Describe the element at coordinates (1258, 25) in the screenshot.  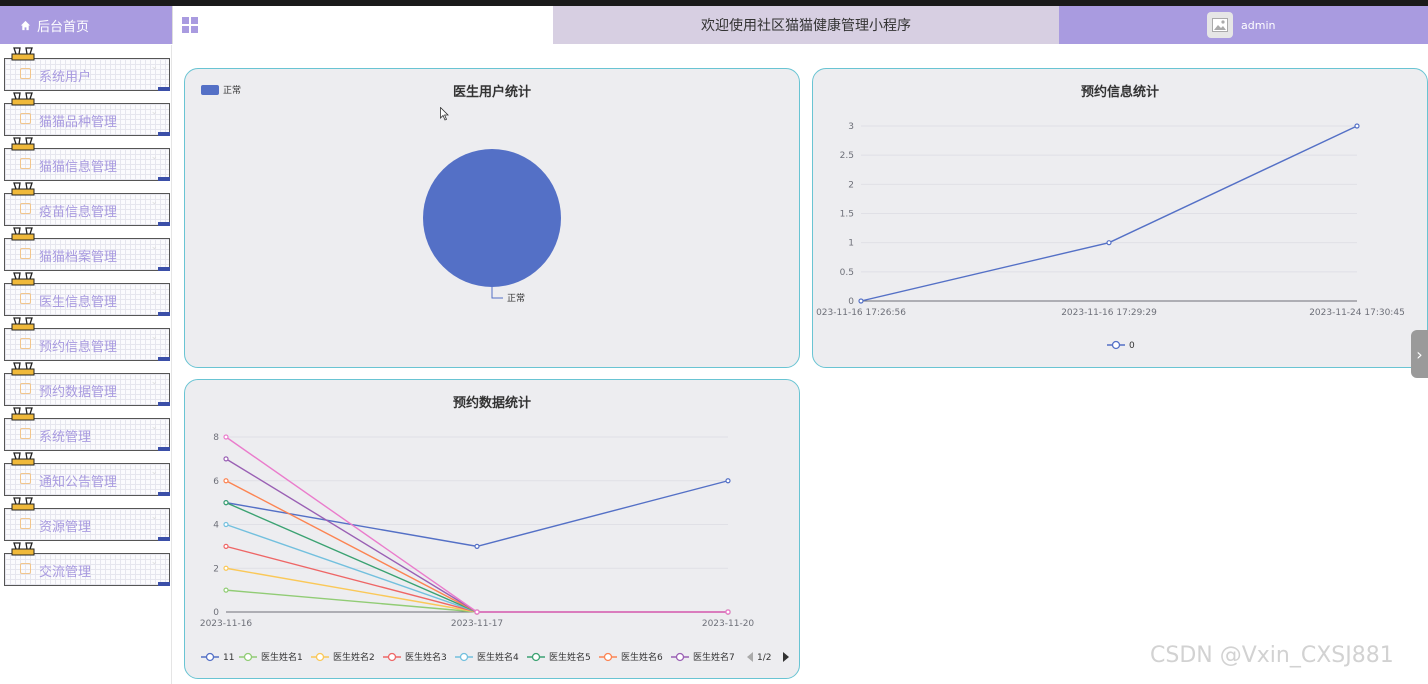
I see `username: admin` at that location.